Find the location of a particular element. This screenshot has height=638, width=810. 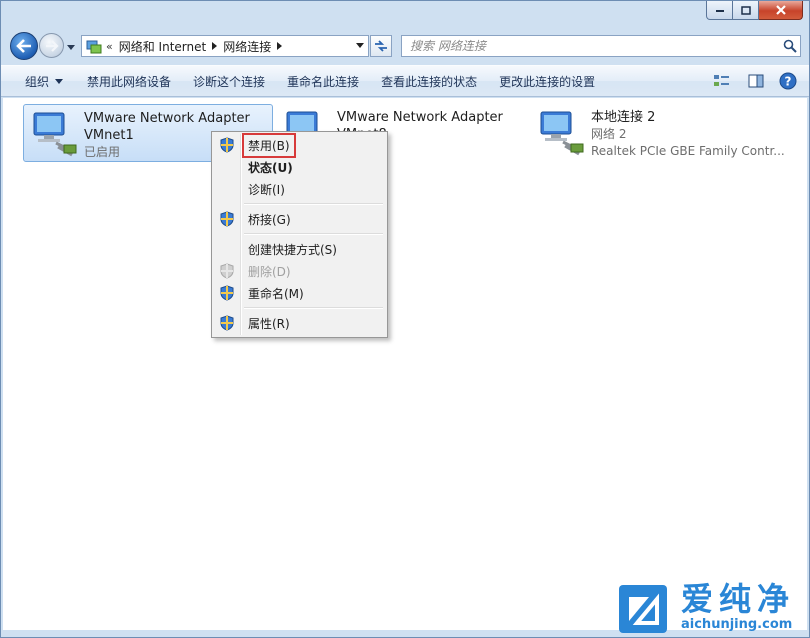

address-dropdown-icon is located at coordinates (360, 45).